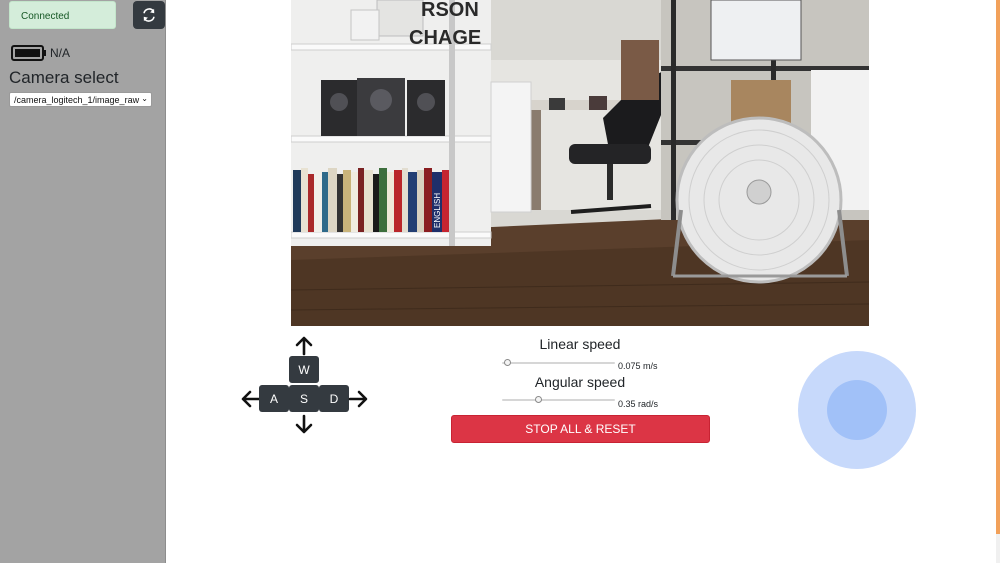  What do you see at coordinates (580, 382) in the screenshot?
I see `angular-speed-title: Angular speed` at bounding box center [580, 382].